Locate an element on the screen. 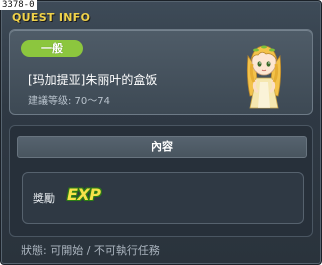 This screenshot has height=265, width=322. content-section-header: 內容 is located at coordinates (162, 147).